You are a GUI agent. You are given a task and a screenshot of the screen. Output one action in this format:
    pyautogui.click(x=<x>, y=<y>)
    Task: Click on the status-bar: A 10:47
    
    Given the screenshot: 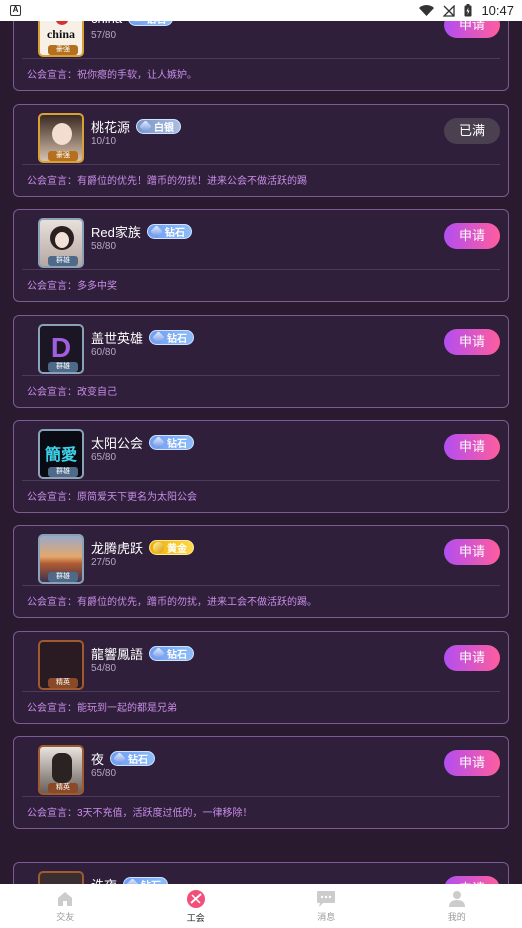 What is the action you would take?
    pyautogui.click(x=261, y=10)
    